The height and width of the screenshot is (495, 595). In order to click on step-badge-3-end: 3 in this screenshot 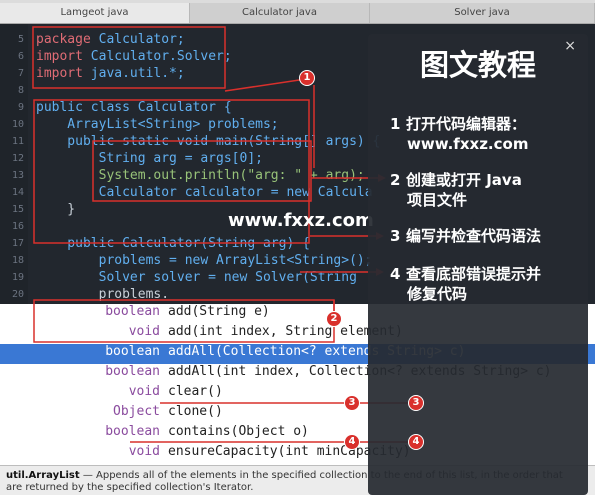, I will do `click(416, 403)`.